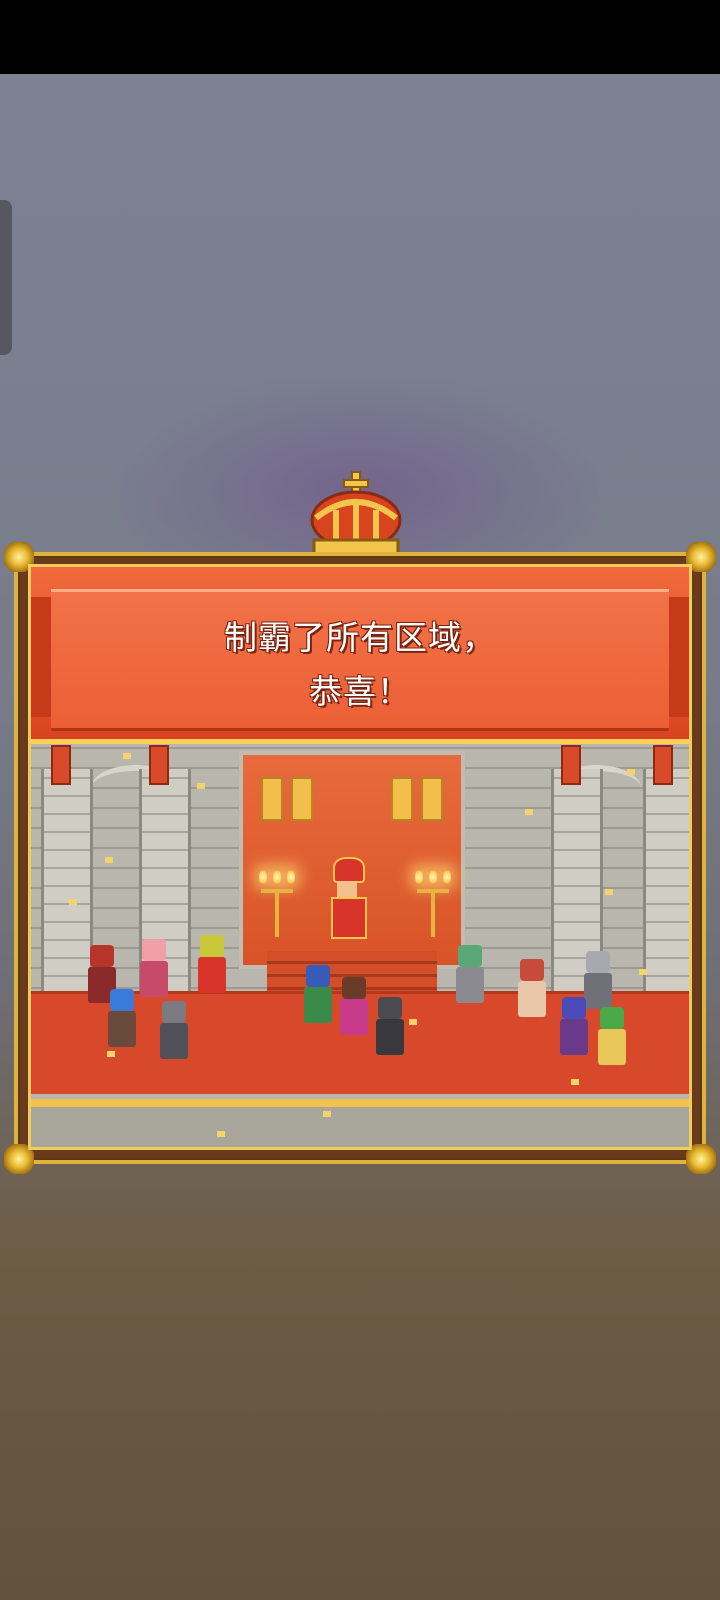 This screenshot has height=1600, width=720. Describe the element at coordinates (360, 37) in the screenshot. I see `status-bar` at that location.